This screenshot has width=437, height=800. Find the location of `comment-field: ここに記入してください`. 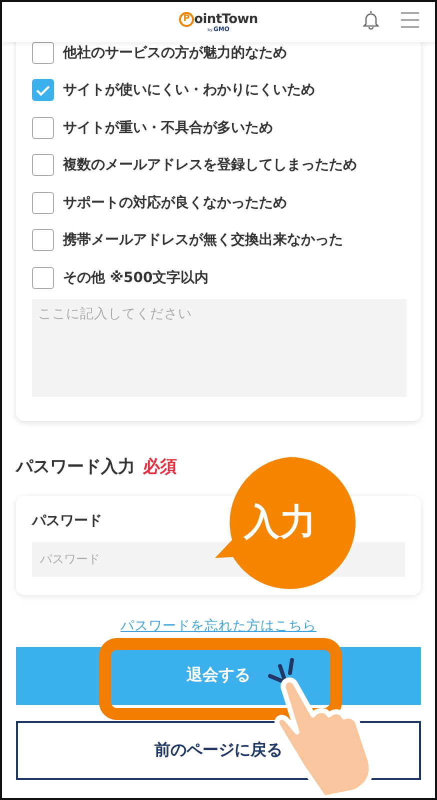

comment-field: ここに記入してください is located at coordinates (219, 347).